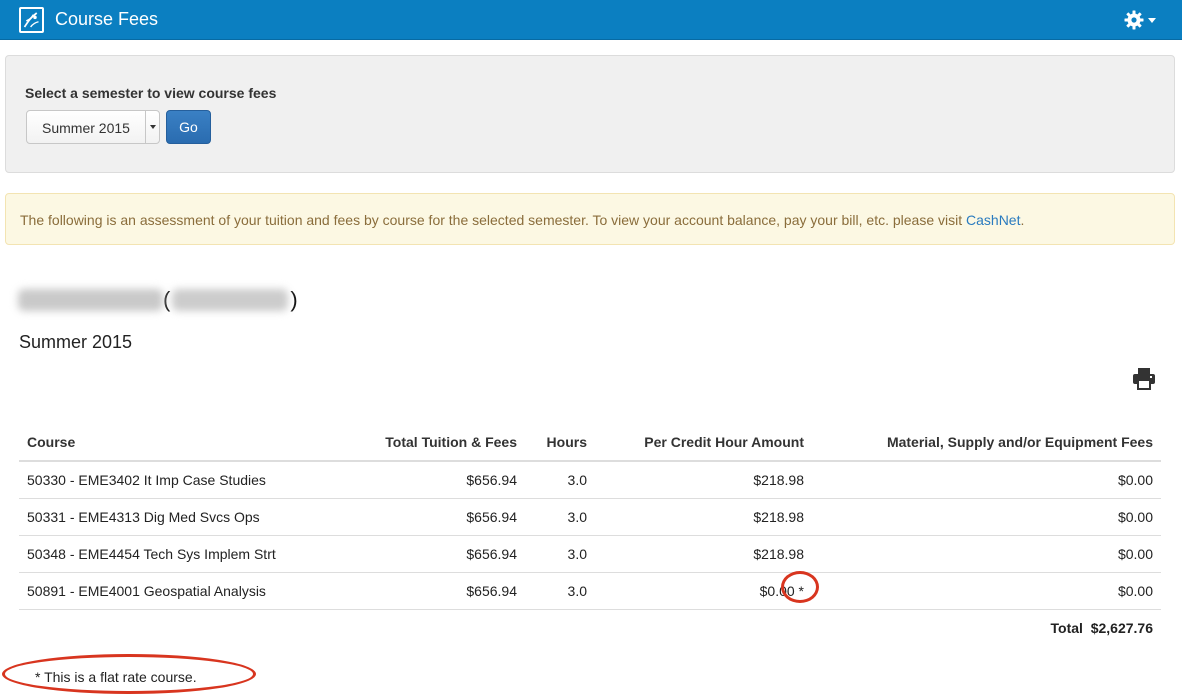 This screenshot has height=696, width=1182. I want to click on column-header-per-credit: Per Credit Hour Amount, so click(703, 443).